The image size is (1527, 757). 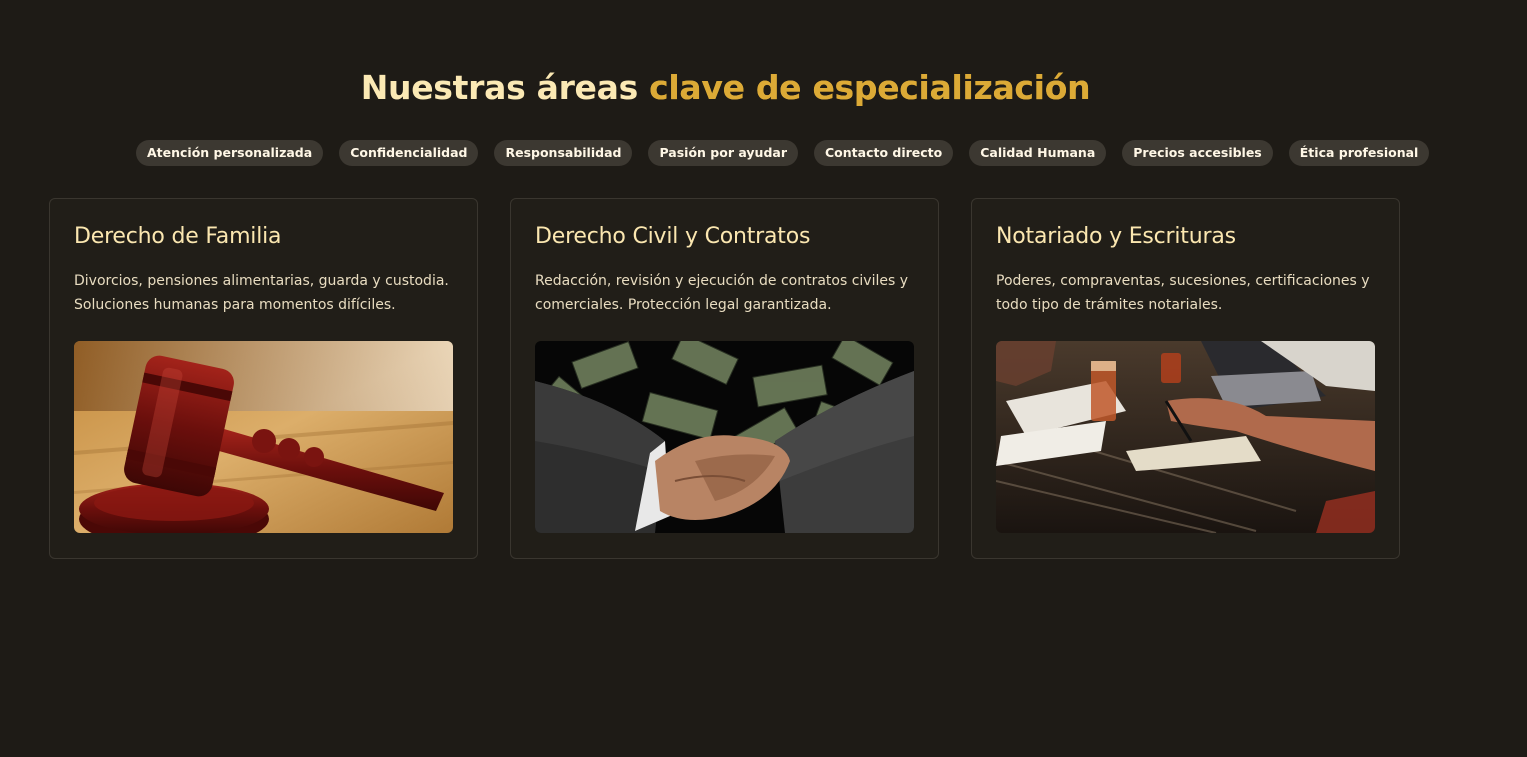 What do you see at coordinates (563, 153) in the screenshot?
I see `value-pill: Responsabilidad` at bounding box center [563, 153].